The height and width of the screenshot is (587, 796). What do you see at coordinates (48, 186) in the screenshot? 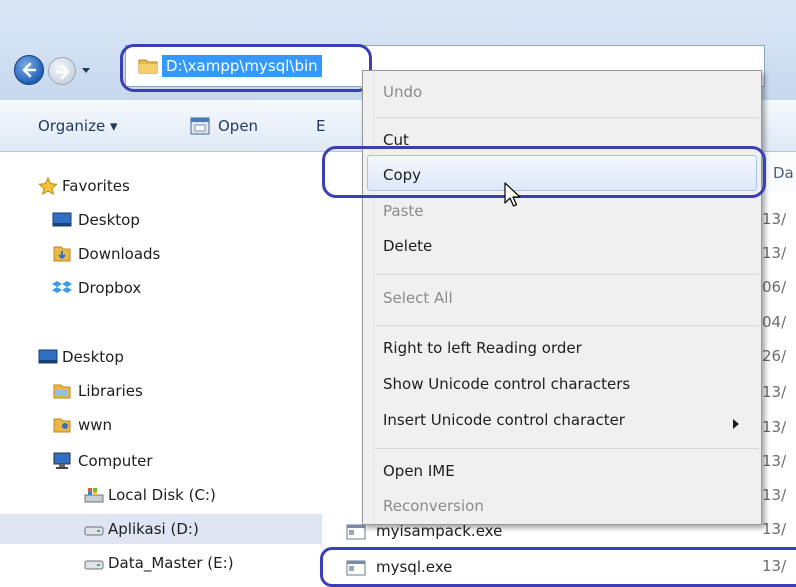
I see `star-icon` at bounding box center [48, 186].